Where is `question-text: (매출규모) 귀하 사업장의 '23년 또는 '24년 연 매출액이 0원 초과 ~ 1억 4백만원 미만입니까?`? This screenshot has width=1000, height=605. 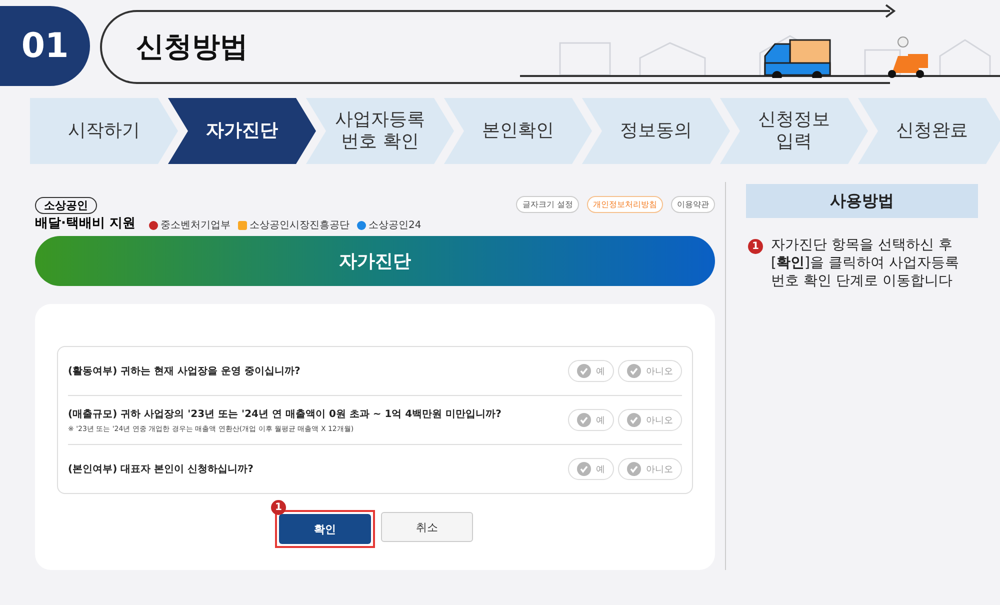
question-text: (매출규모) 귀하 사업장의 '23년 또는 '24년 연 매출액이 0원 초과 ~ 1억 4백만원 미만입니까? is located at coordinates (285, 414).